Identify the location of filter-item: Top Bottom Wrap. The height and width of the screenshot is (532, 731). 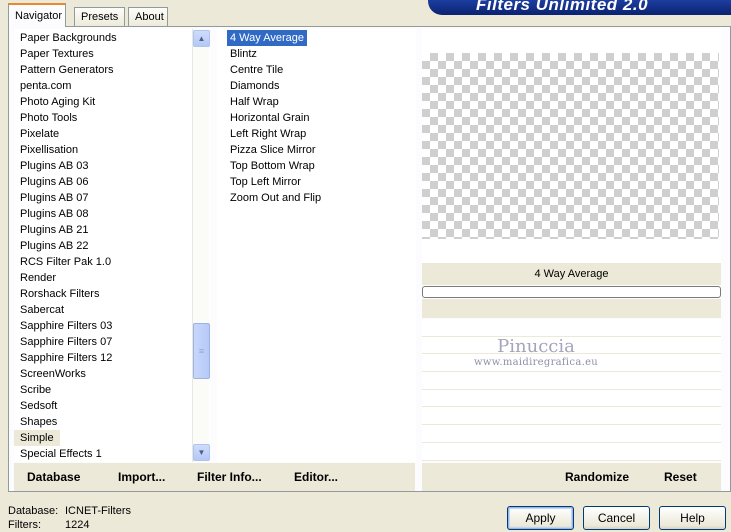
(272, 166).